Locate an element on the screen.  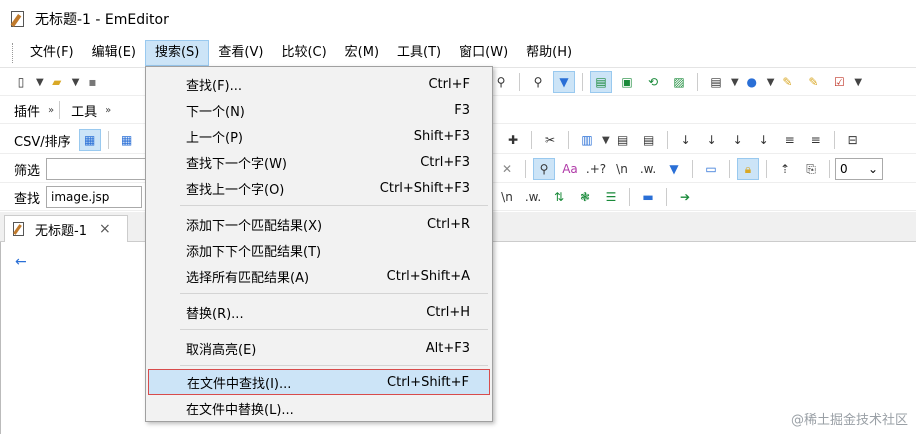
list-results-icon: ☰ is located at coordinates (611, 197).